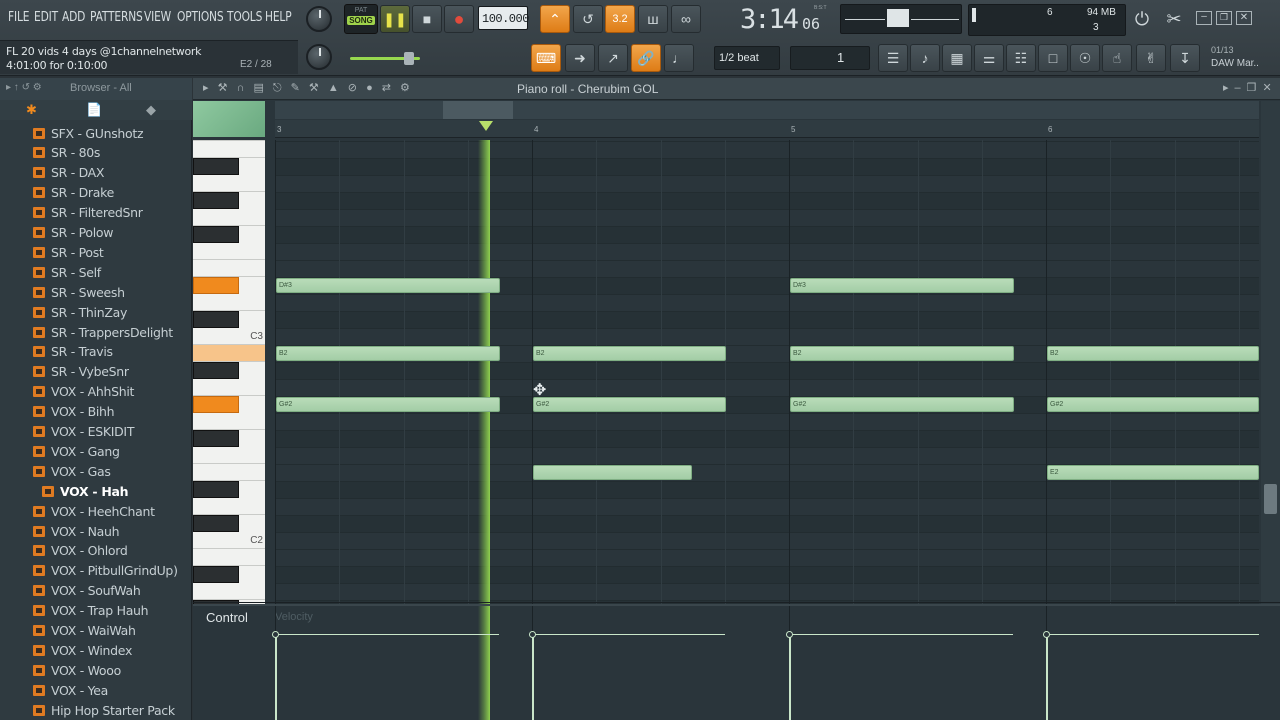 The height and width of the screenshot is (720, 1280). Describe the element at coordinates (93, 491) in the screenshot. I see `browser-item: VOX - Hah` at that location.